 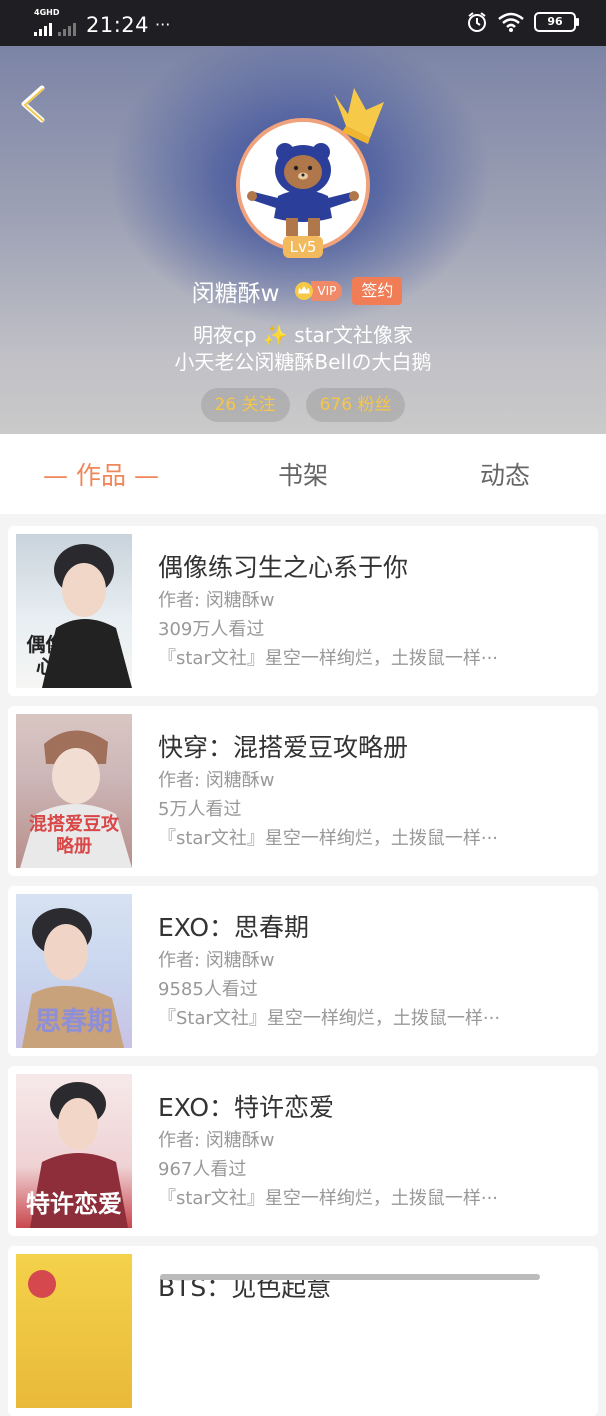 I want to click on tab-activity: 动态, so click(x=505, y=474).